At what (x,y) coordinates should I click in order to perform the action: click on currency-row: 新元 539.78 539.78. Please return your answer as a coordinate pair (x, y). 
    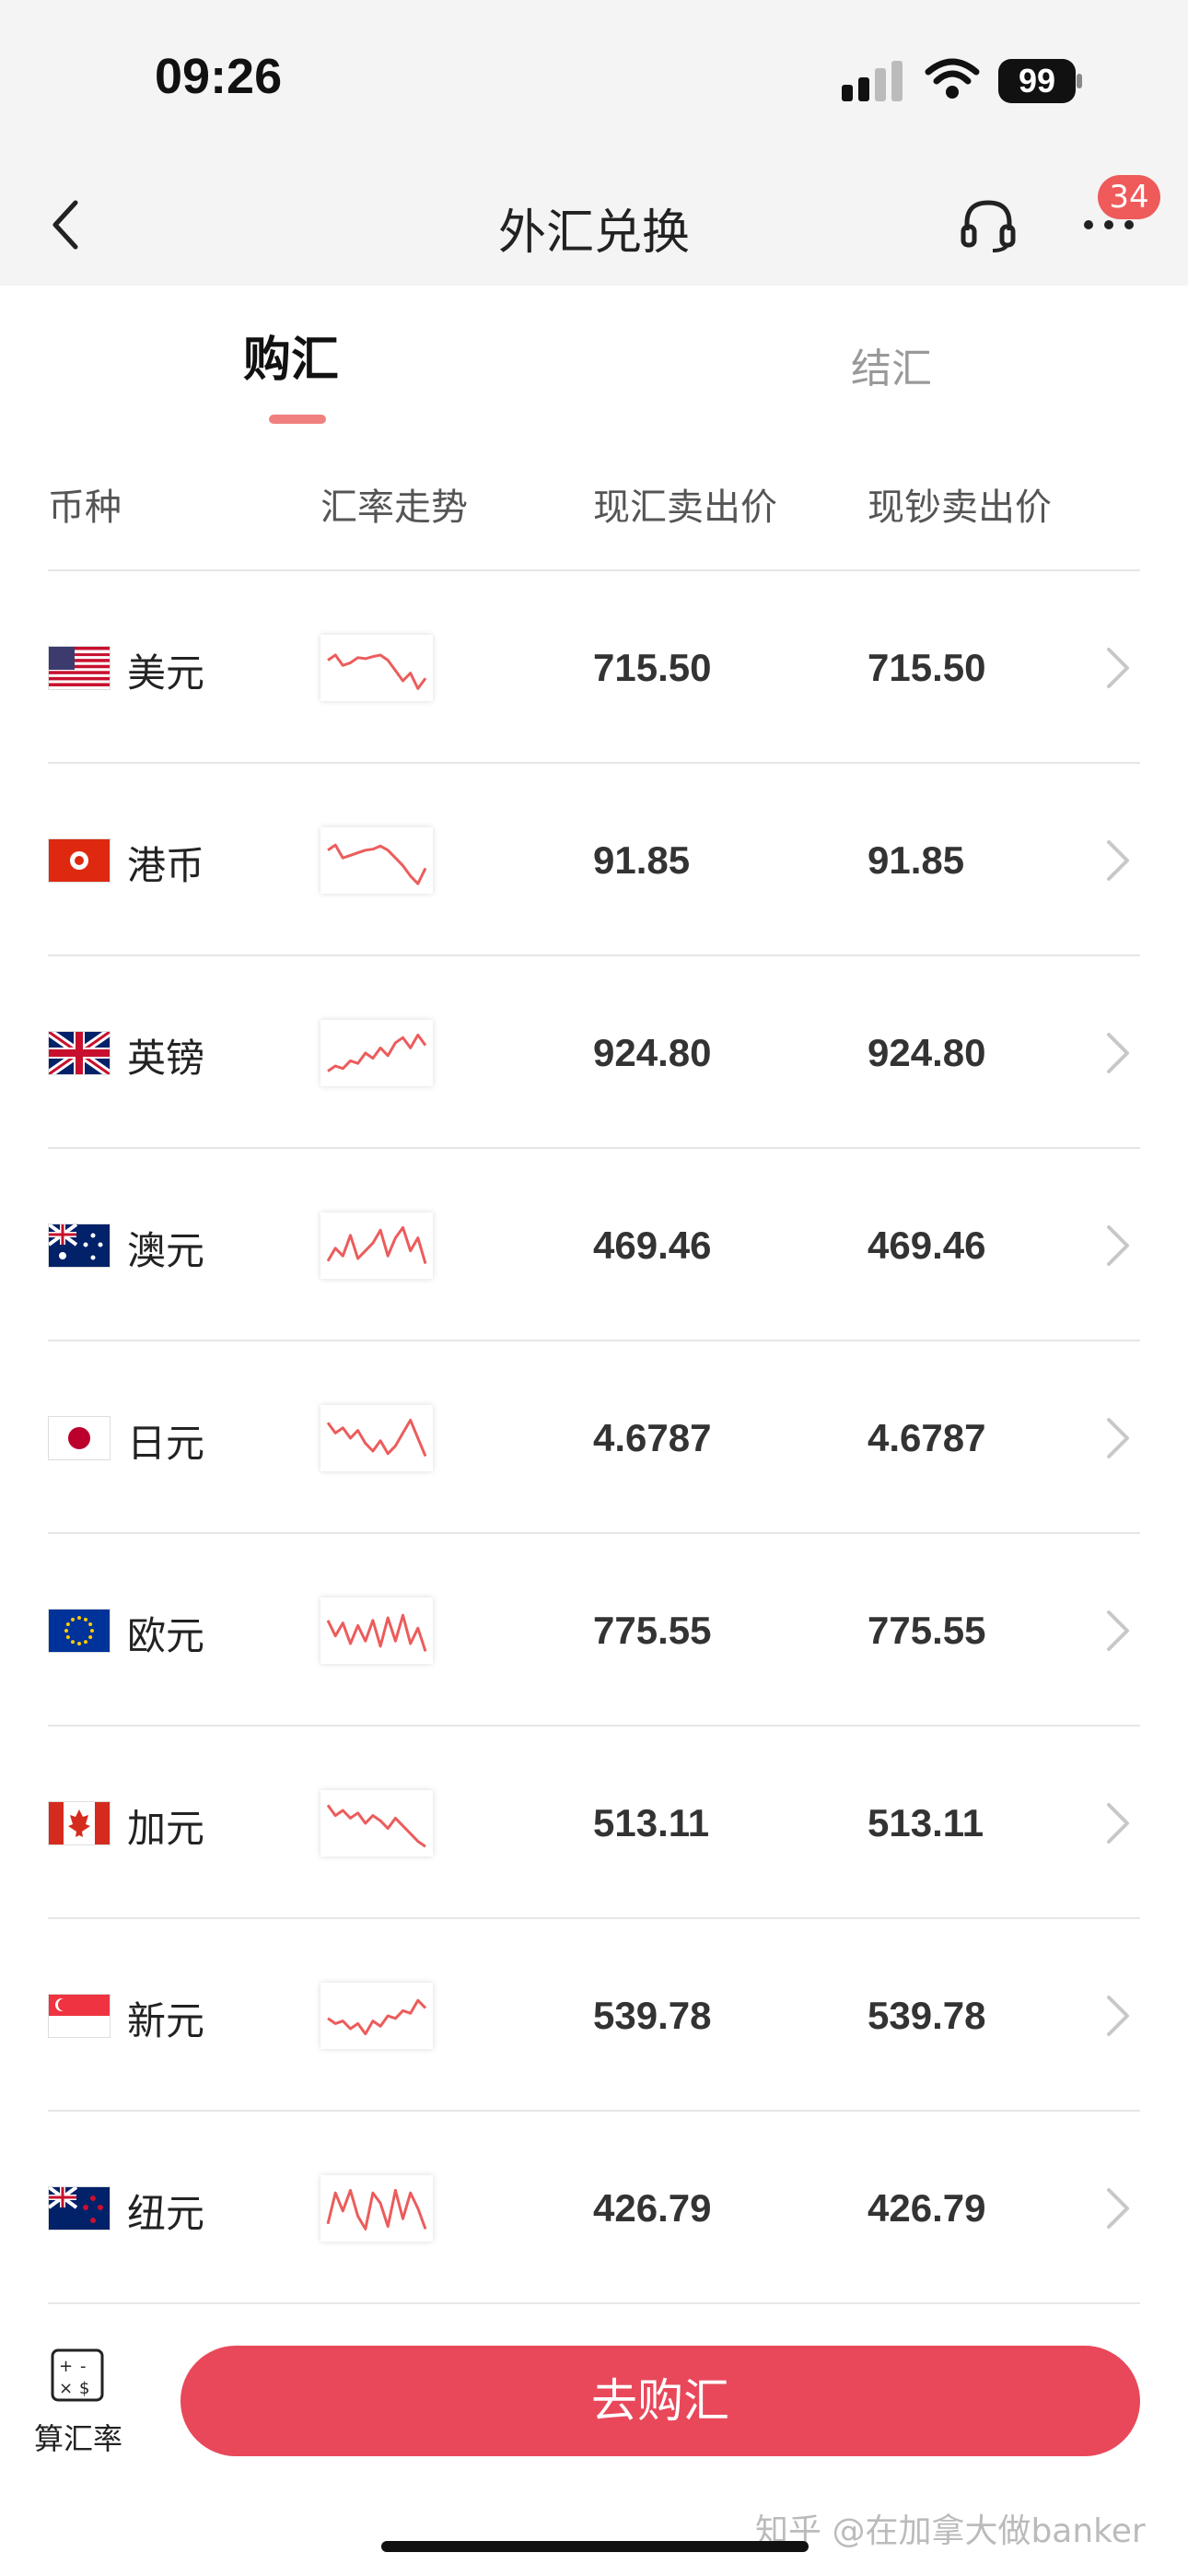
    Looking at the image, I should click on (594, 2015).